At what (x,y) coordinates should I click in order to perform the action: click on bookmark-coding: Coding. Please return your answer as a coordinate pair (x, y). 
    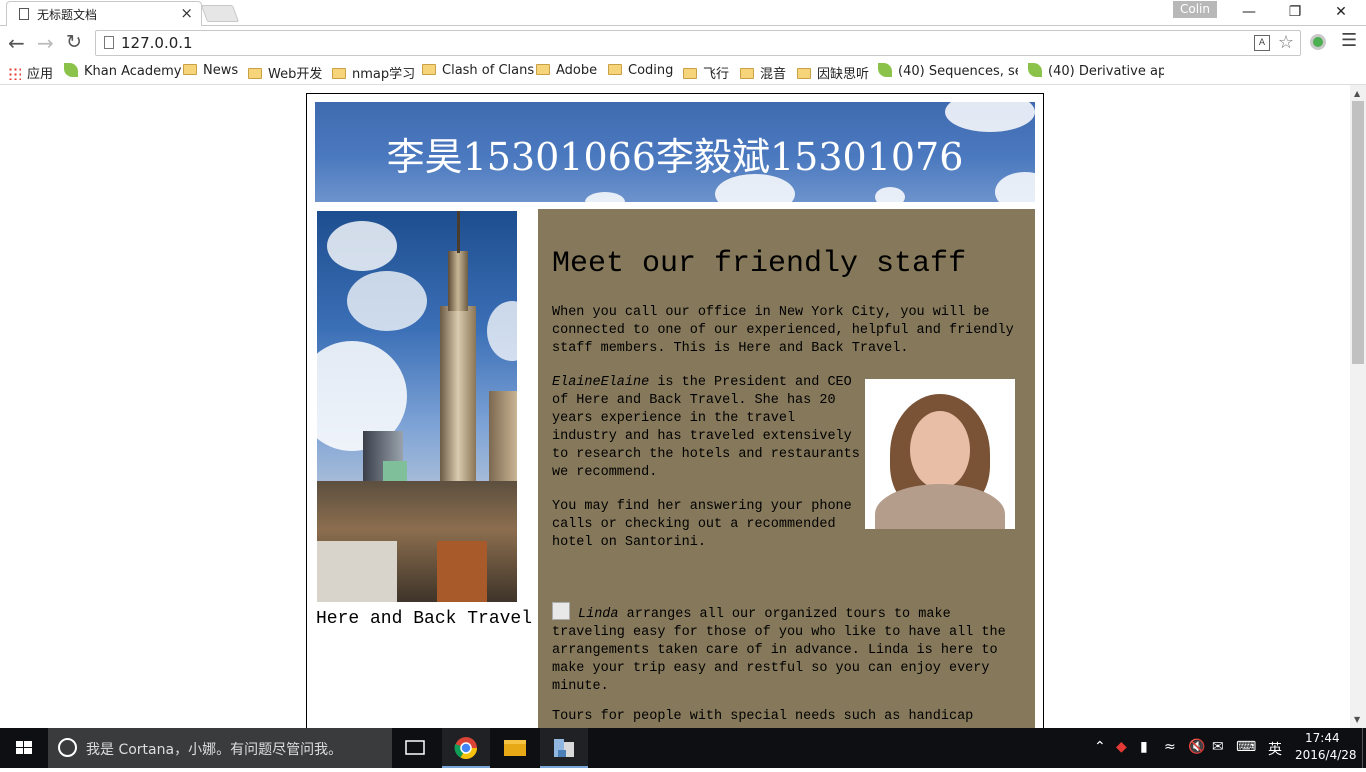
    Looking at the image, I should click on (640, 72).